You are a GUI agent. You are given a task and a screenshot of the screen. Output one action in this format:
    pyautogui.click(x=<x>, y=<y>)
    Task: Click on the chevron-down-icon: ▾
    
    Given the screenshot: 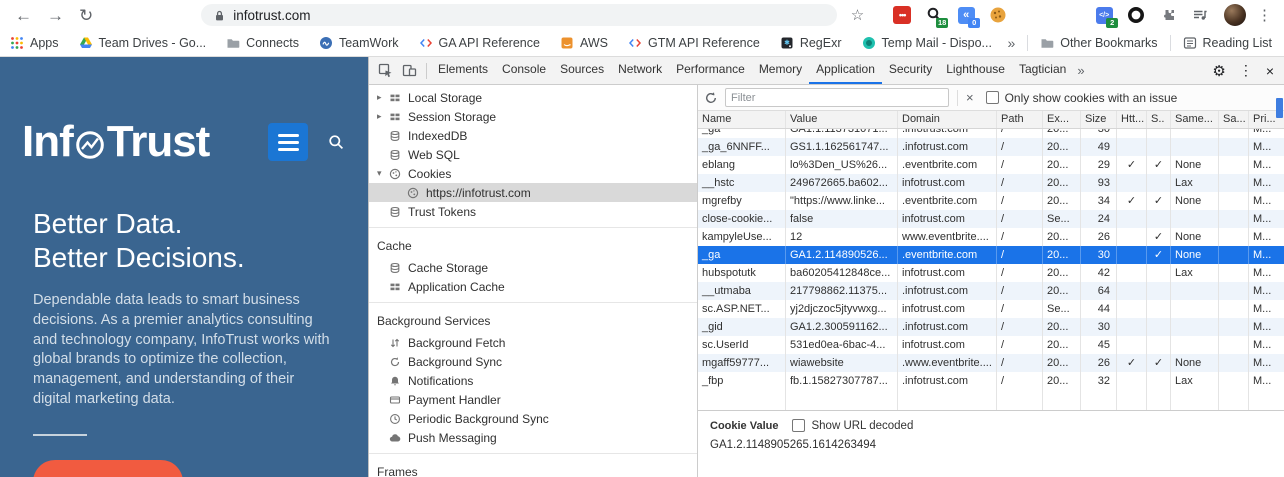 What is the action you would take?
    pyautogui.click(x=383, y=173)
    